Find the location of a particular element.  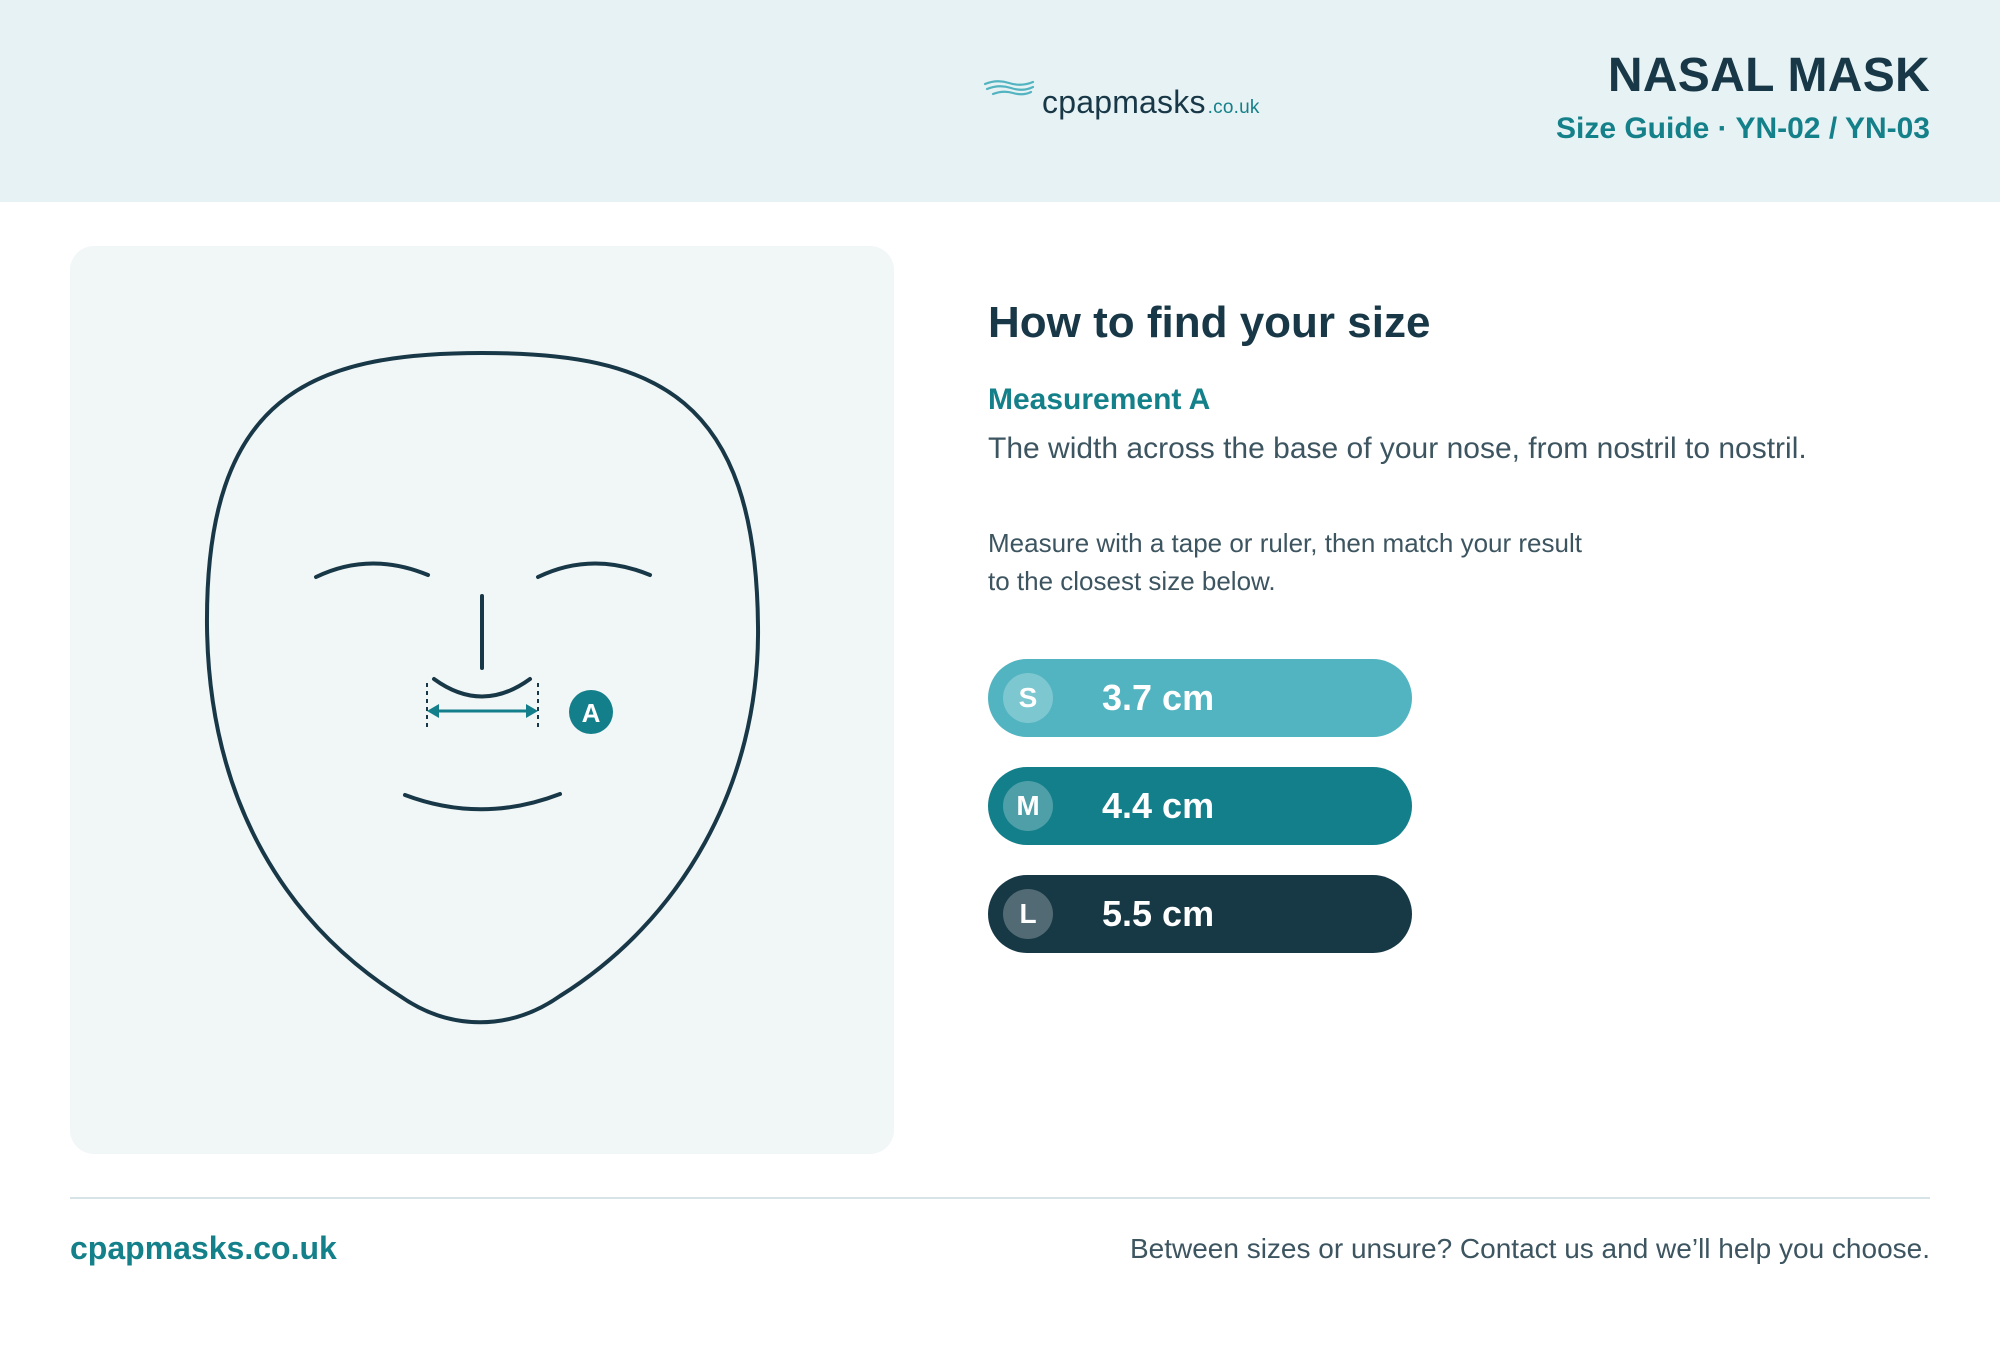

logo-text: cpapmasks .co.uk is located at coordinates (1151, 105).